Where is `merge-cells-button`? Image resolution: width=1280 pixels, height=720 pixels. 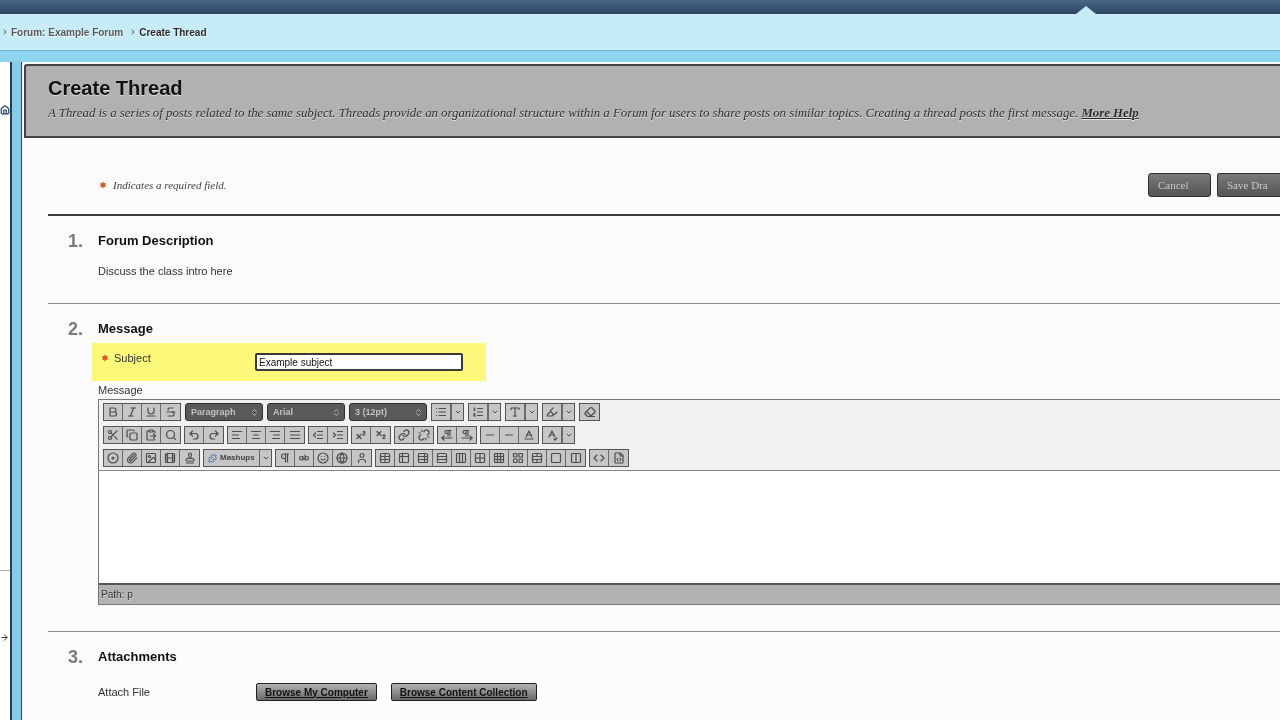
merge-cells-button is located at coordinates (537, 458).